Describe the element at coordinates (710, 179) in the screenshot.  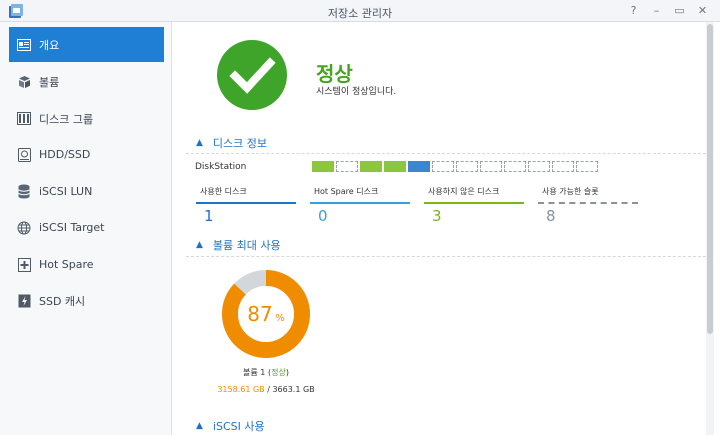
I see `scrollbar-thumb` at that location.